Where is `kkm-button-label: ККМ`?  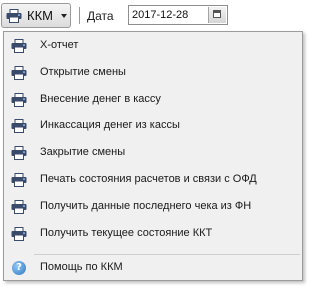
kkm-button-label: ККМ is located at coordinates (40, 15).